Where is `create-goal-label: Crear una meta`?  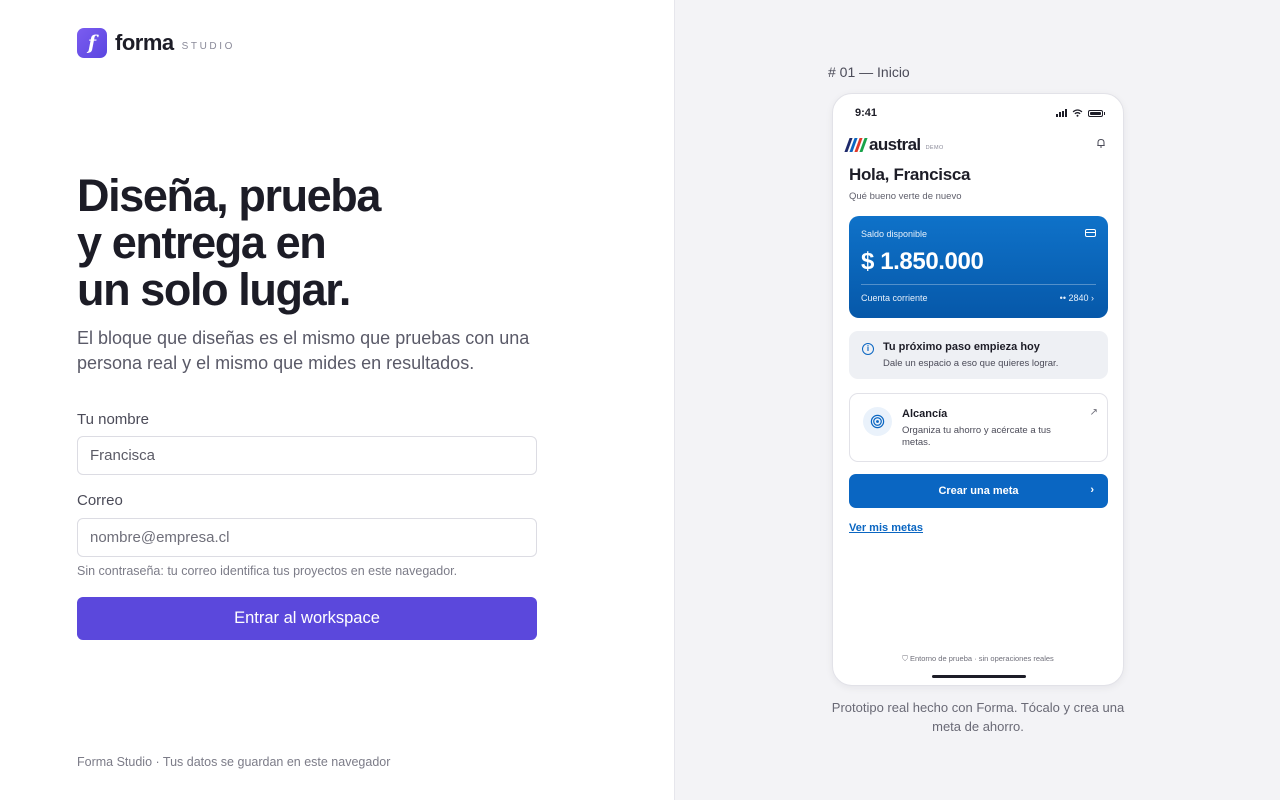 create-goal-label: Crear una meta is located at coordinates (978, 491).